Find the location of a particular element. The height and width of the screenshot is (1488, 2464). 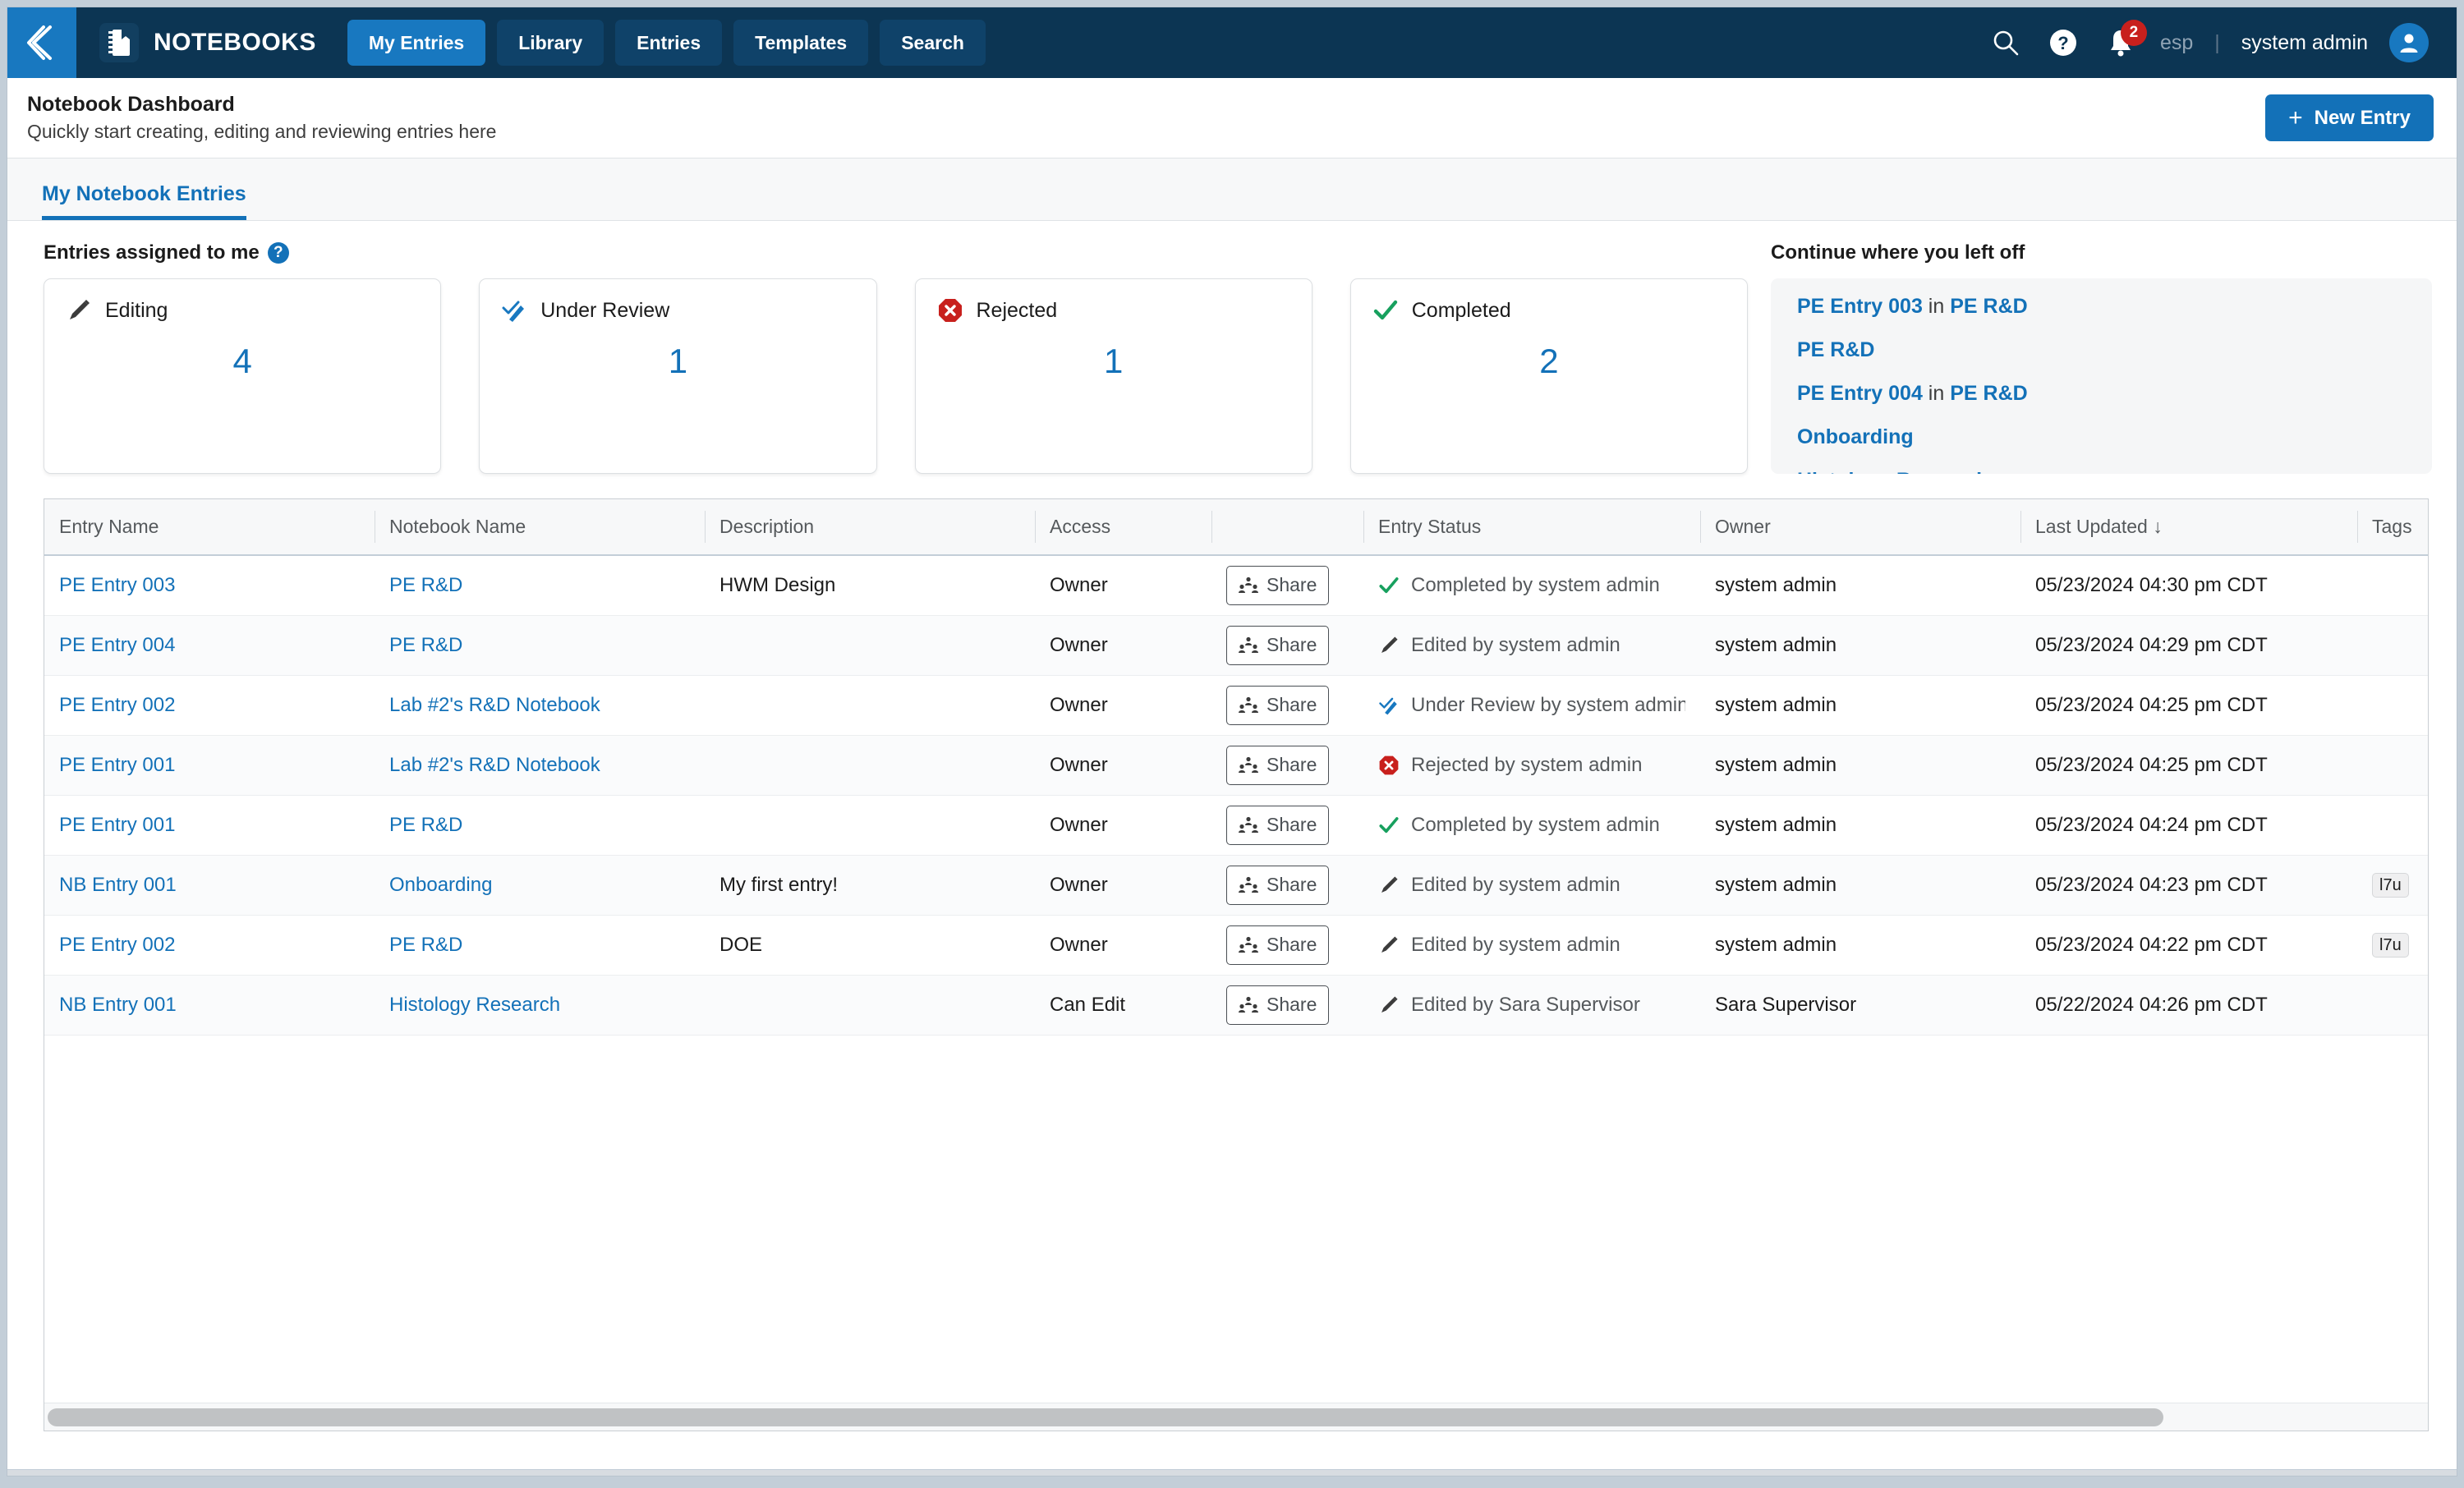

share-button-label: Share is located at coordinates (1291, 764).